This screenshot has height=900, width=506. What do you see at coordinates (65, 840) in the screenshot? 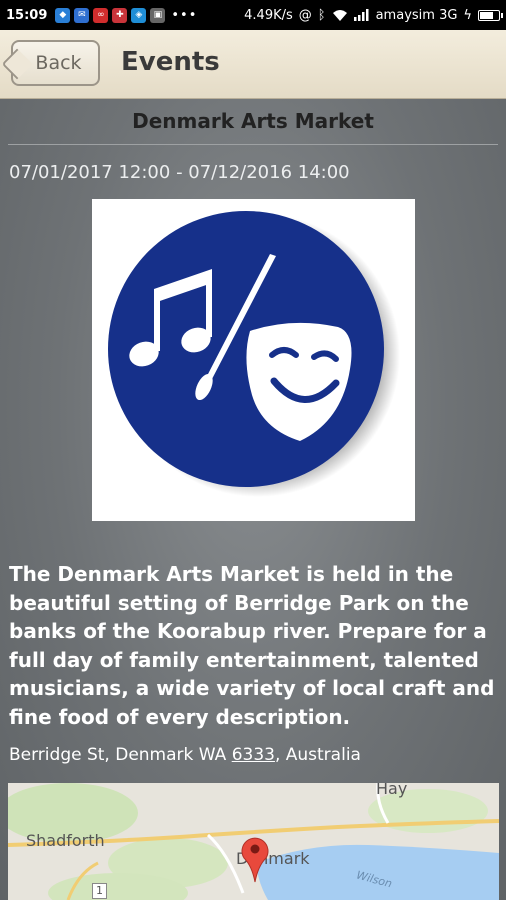
I see `map-label-shadforth: Shadforth` at bounding box center [65, 840].